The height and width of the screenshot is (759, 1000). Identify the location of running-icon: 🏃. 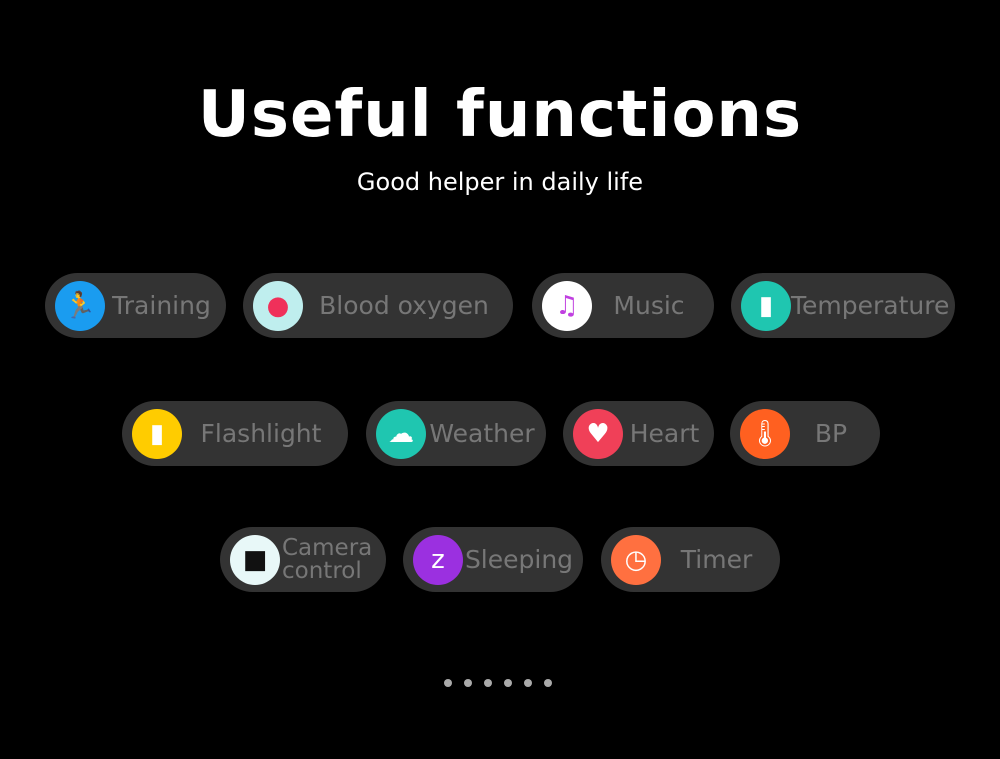
(80, 305).